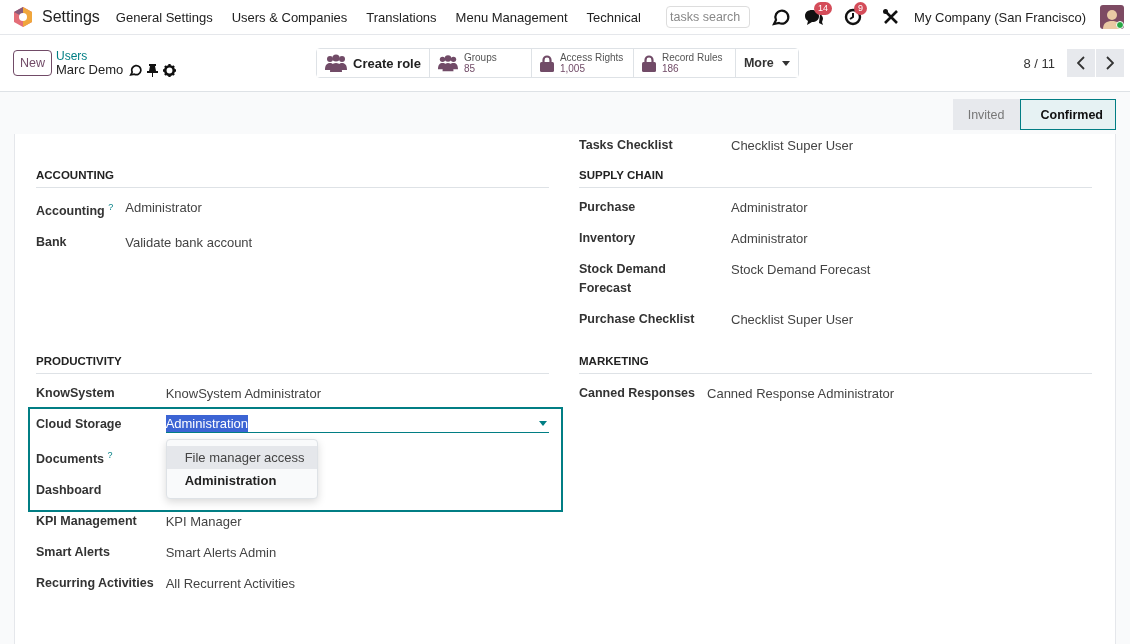  Describe the element at coordinates (801, 393) in the screenshot. I see `field-value: Canned Response Administrator` at that location.